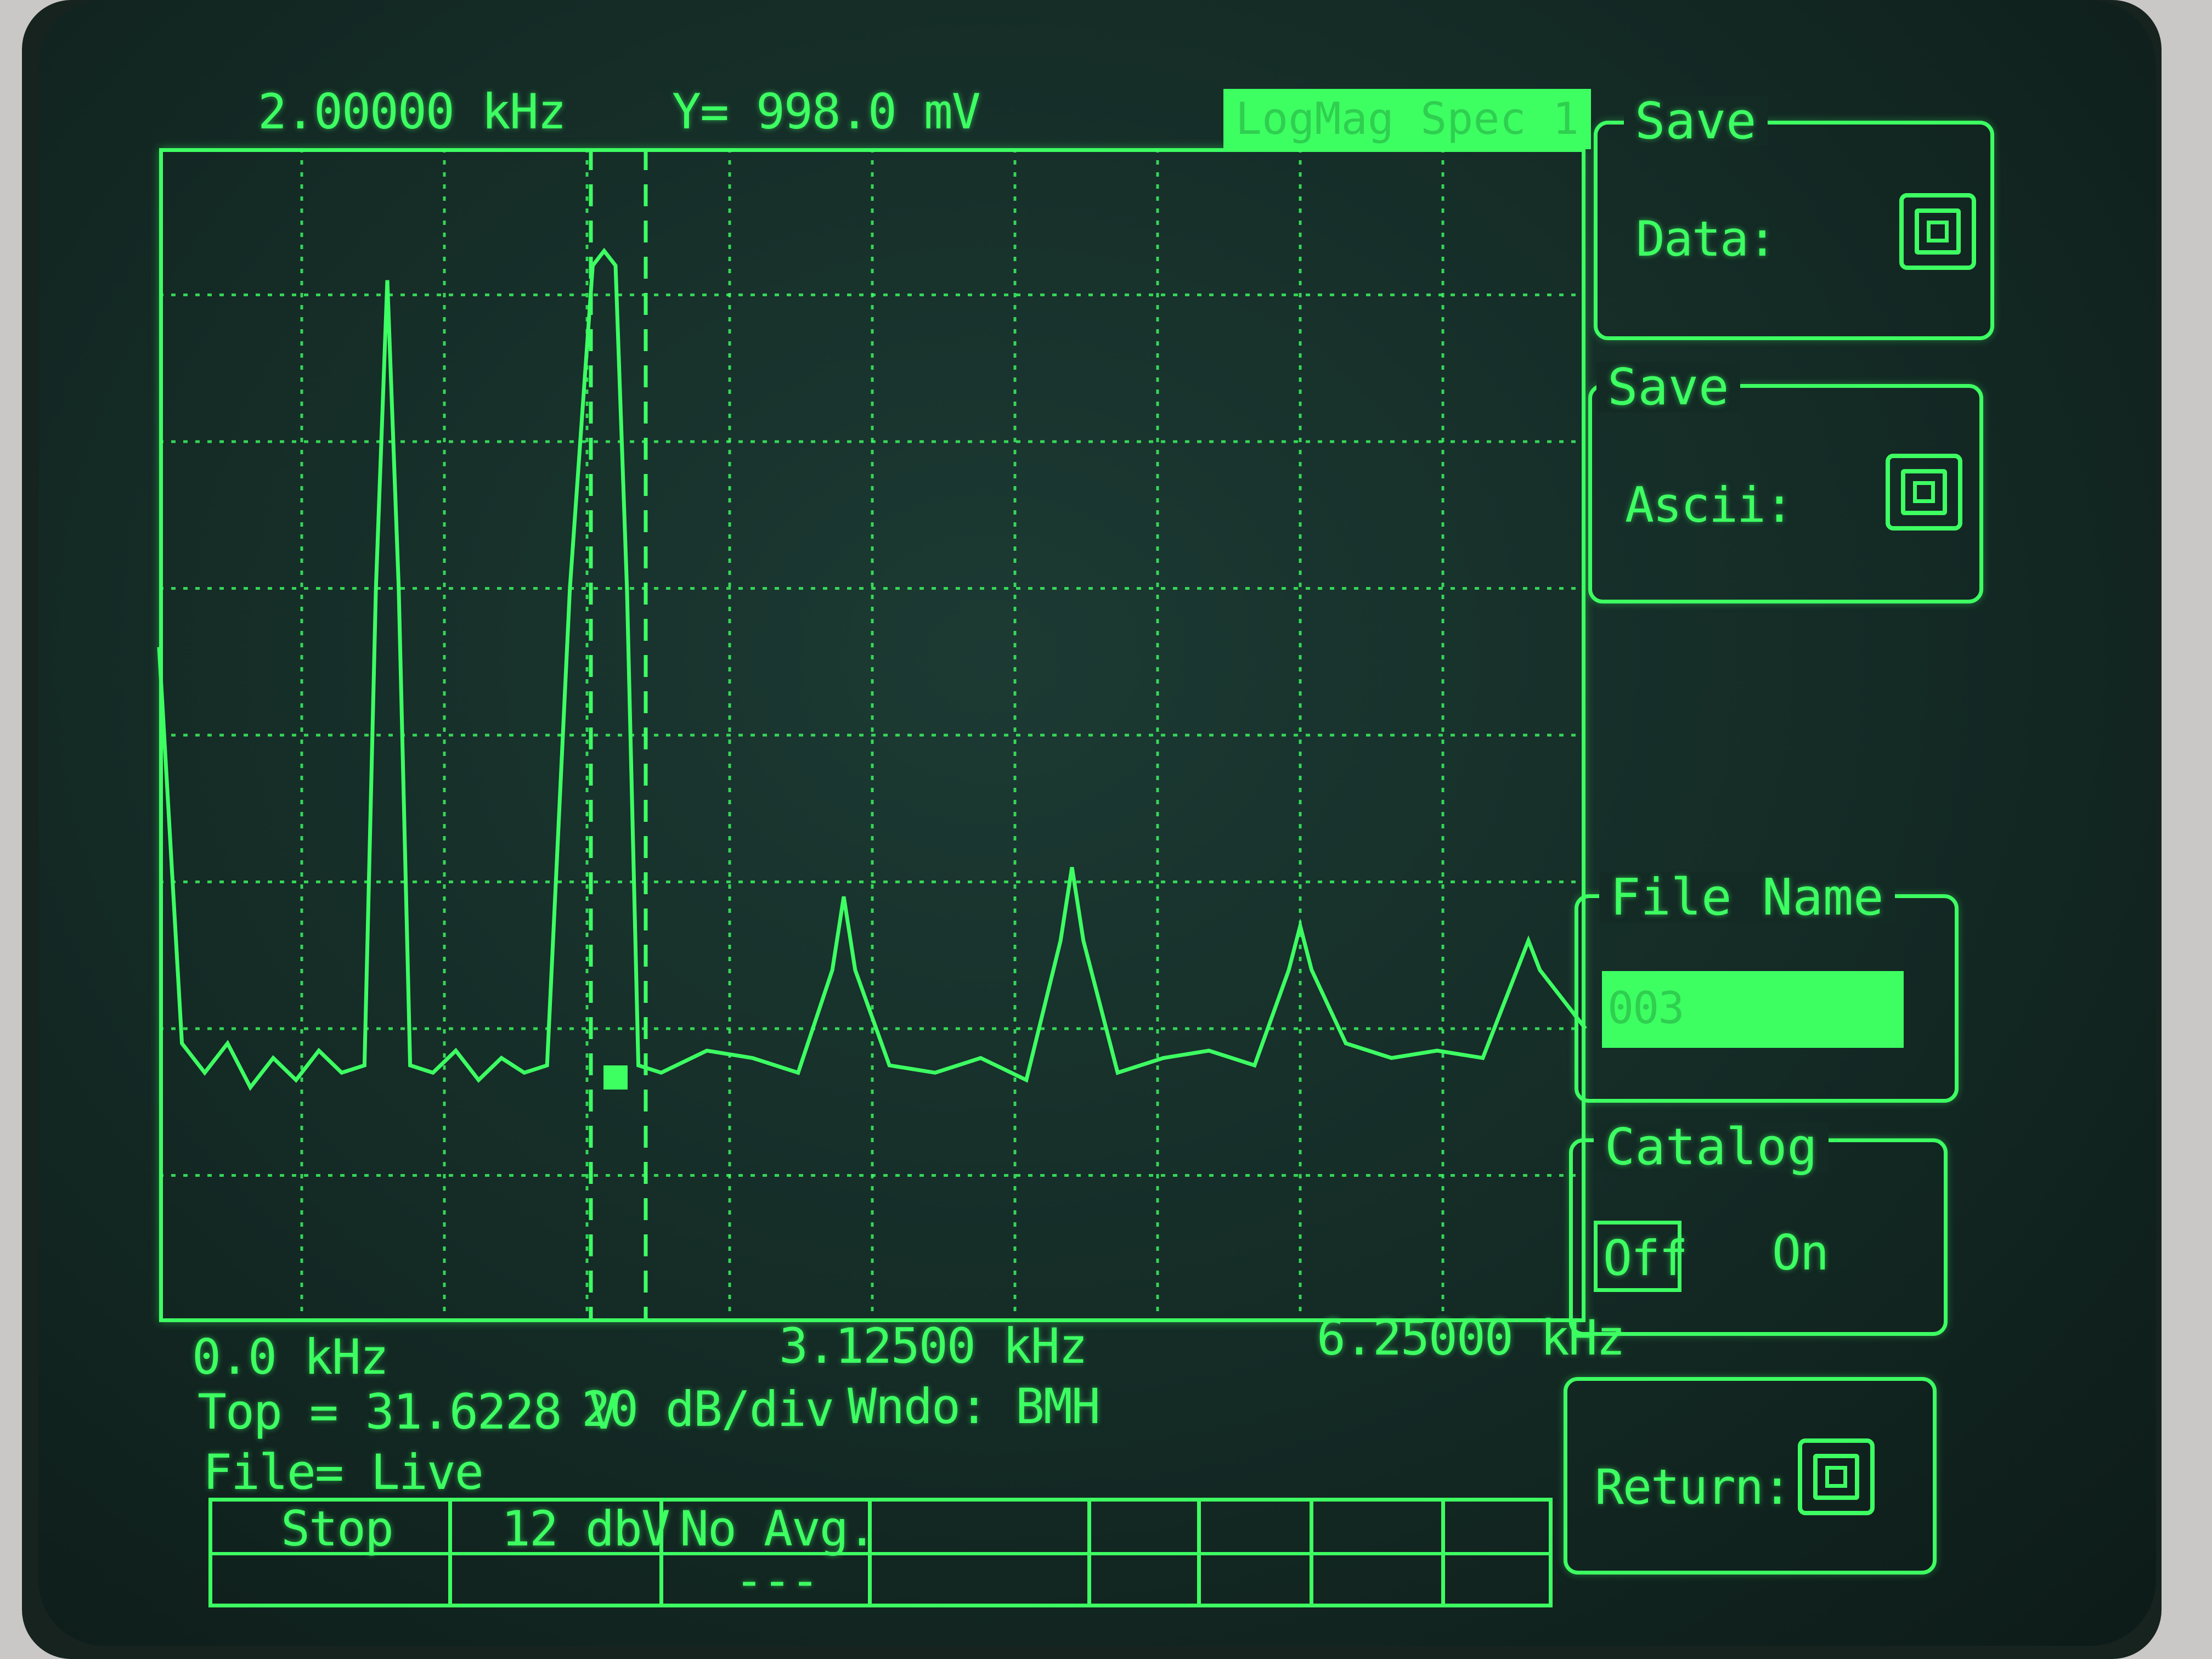 The width and height of the screenshot is (2212, 1659). What do you see at coordinates (1696, 121) in the screenshot?
I see `save-data-title: Save` at bounding box center [1696, 121].